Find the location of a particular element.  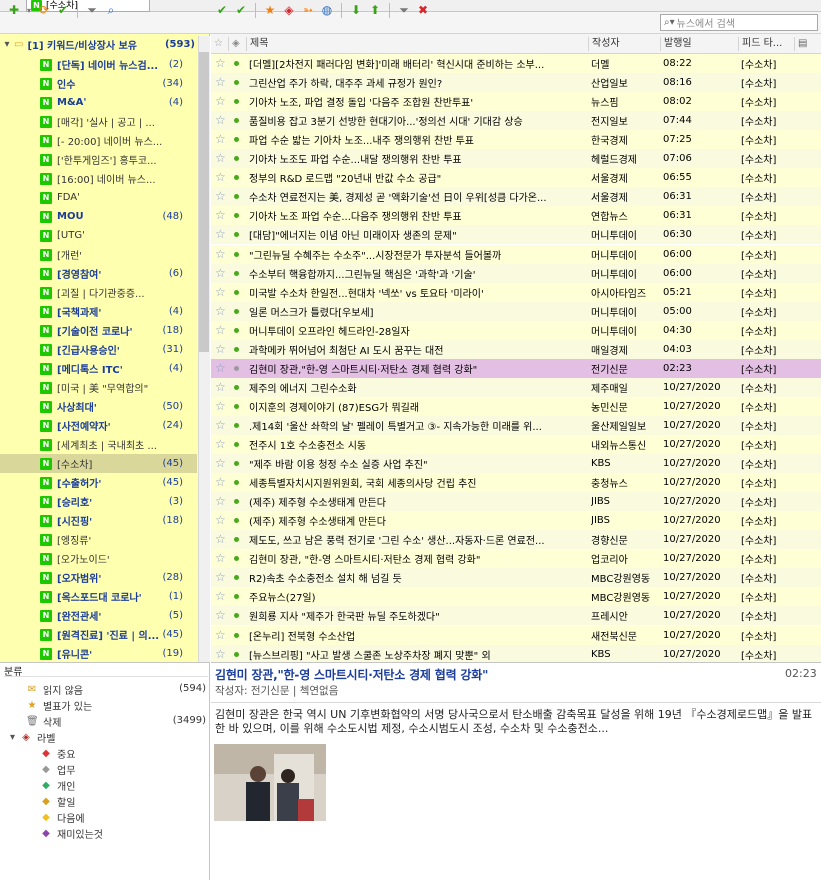

tree-item: N [경영참여' (6) is located at coordinates (98, 273).